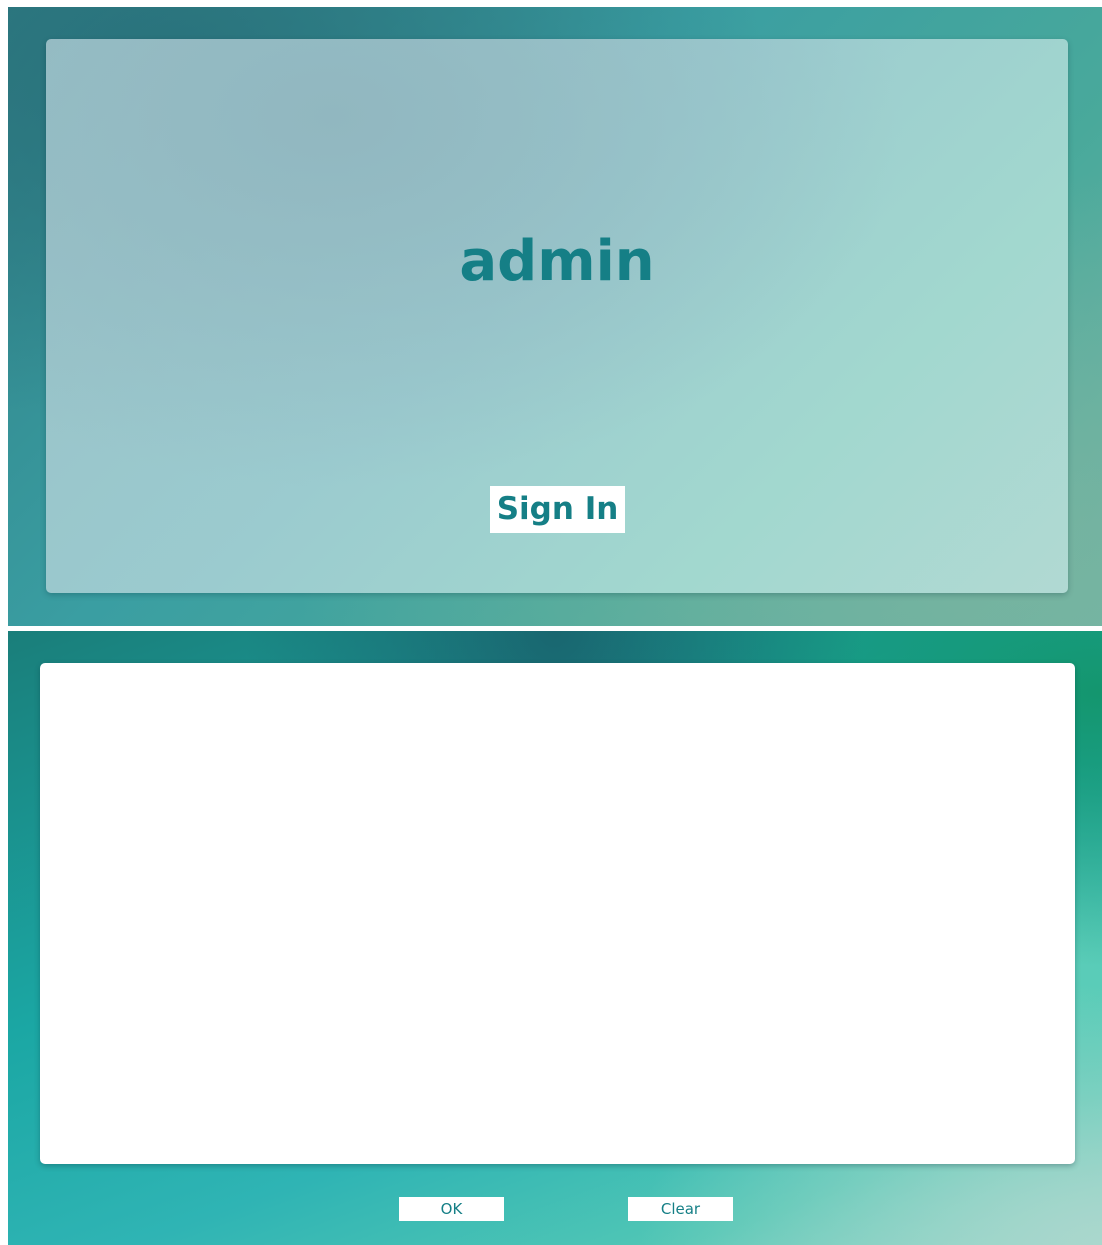 Image resolution: width=1102 pixels, height=1245 pixels. What do you see at coordinates (680, 1209) in the screenshot?
I see `clear-button: Clear` at bounding box center [680, 1209].